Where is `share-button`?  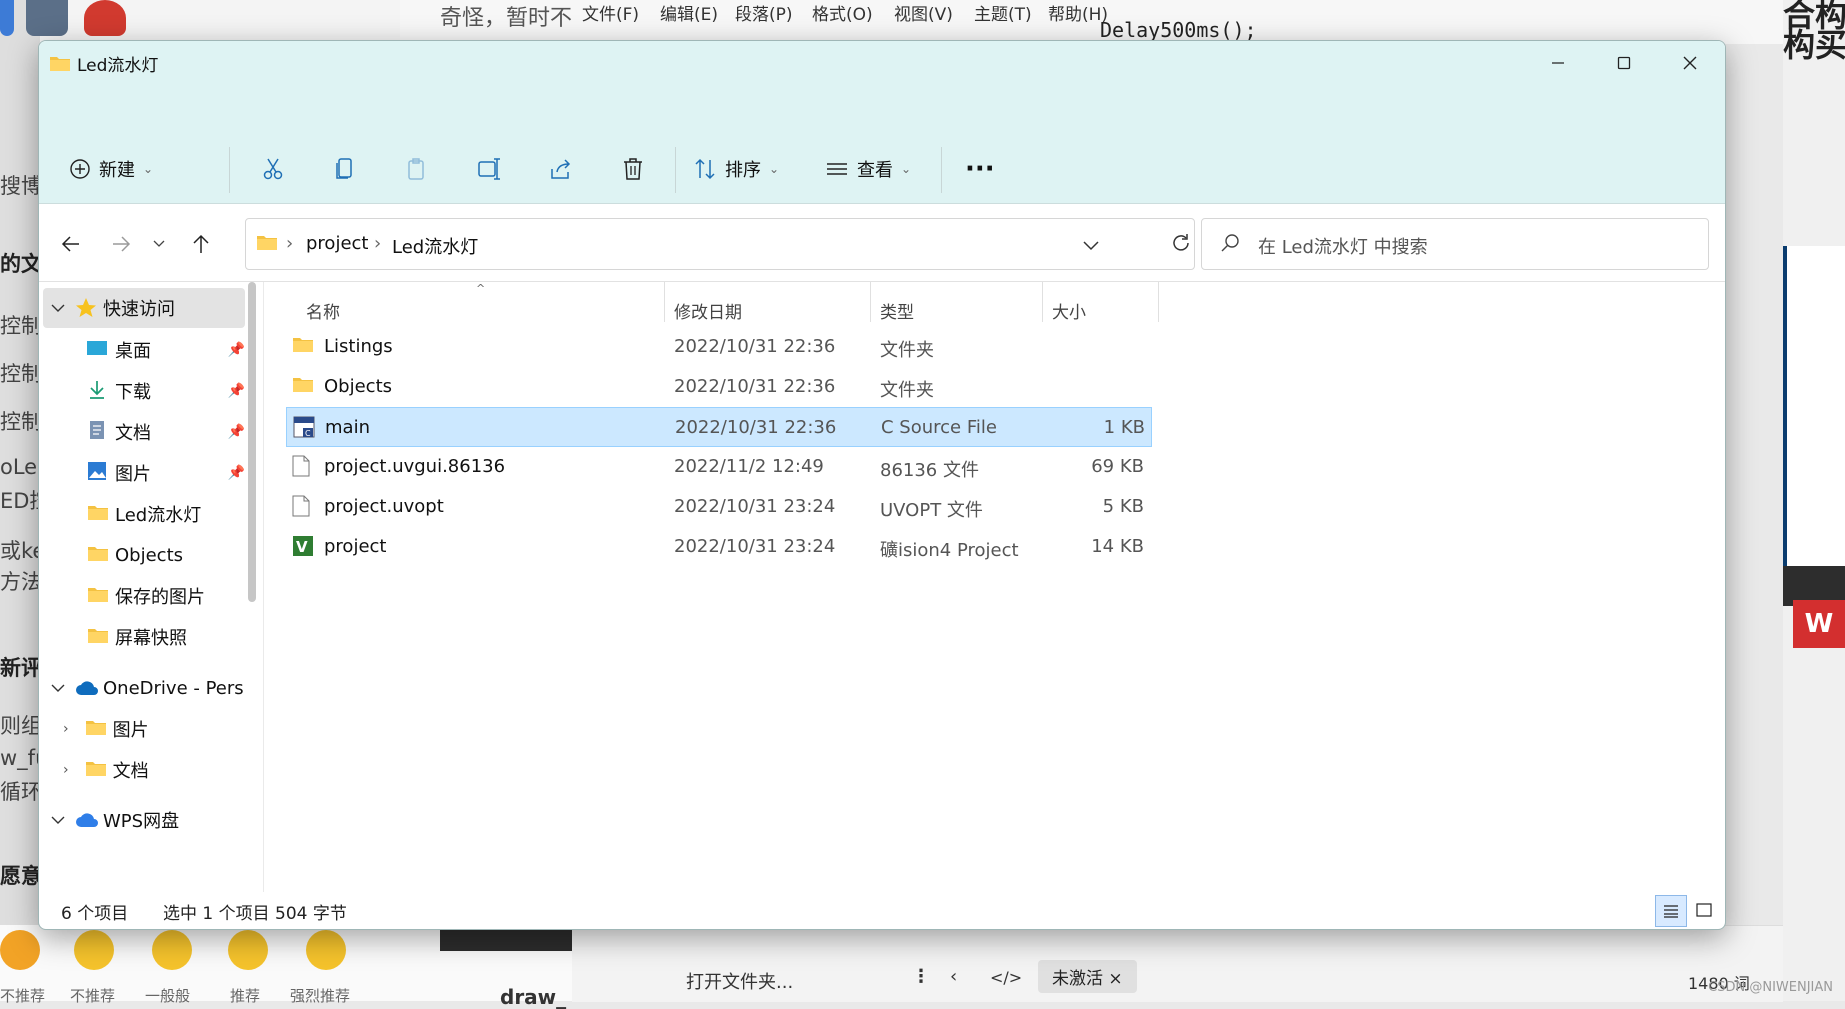
share-button is located at coordinates (561, 169).